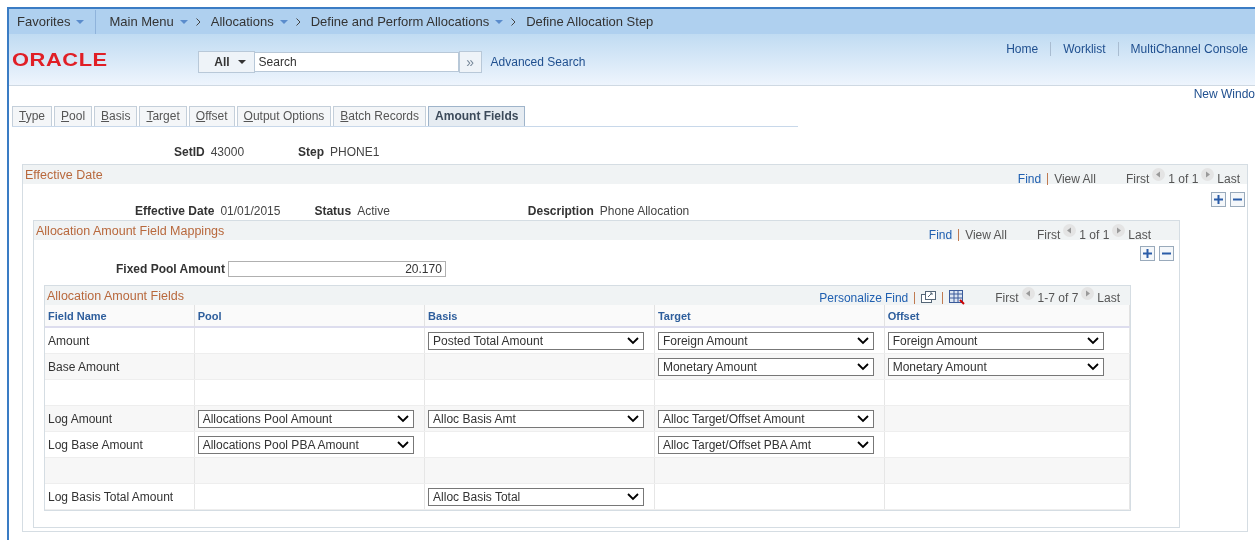 The image size is (1255, 540). I want to click on search-field: Search, so click(356, 62).